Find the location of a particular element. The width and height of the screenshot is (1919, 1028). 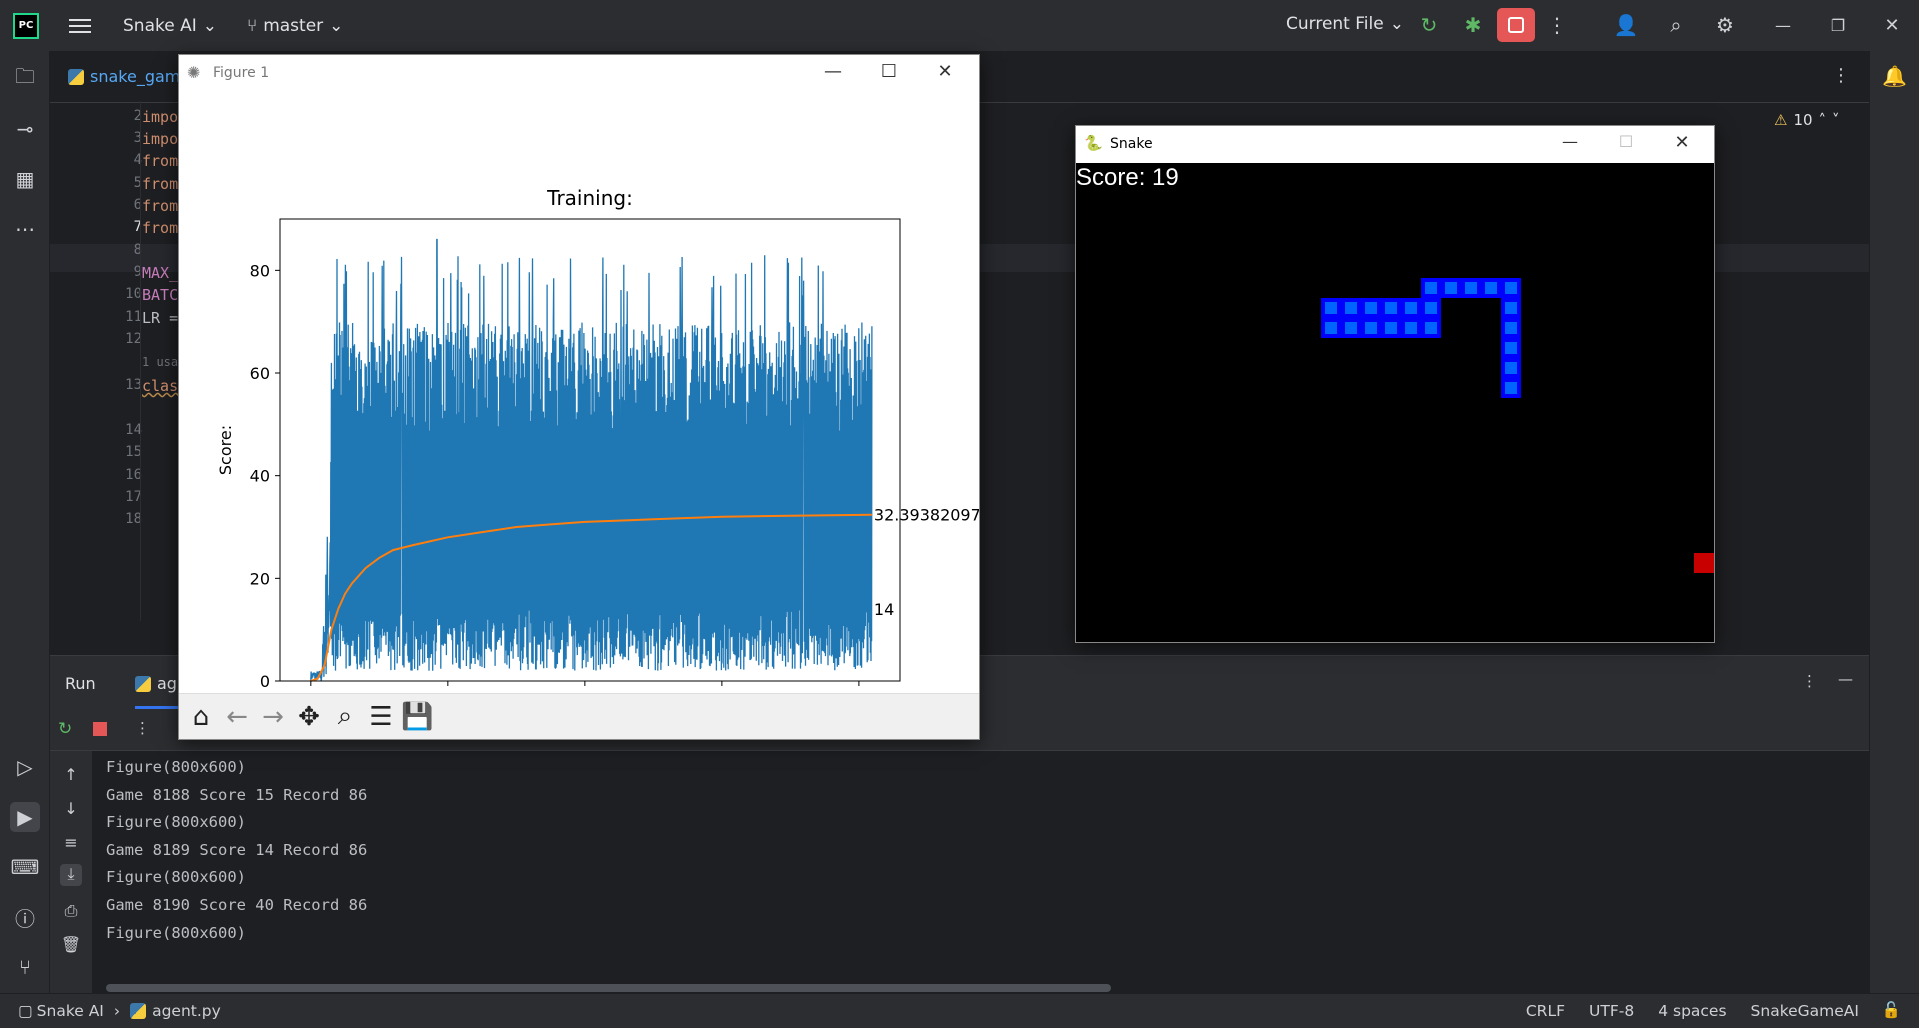

settings-gear-icon: ⚙ is located at coordinates (1725, 25).